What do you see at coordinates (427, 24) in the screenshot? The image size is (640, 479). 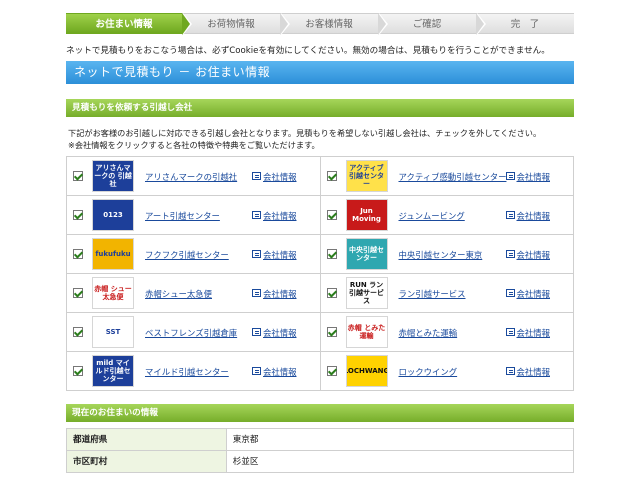 I see `step-label: ご確認` at bounding box center [427, 24].